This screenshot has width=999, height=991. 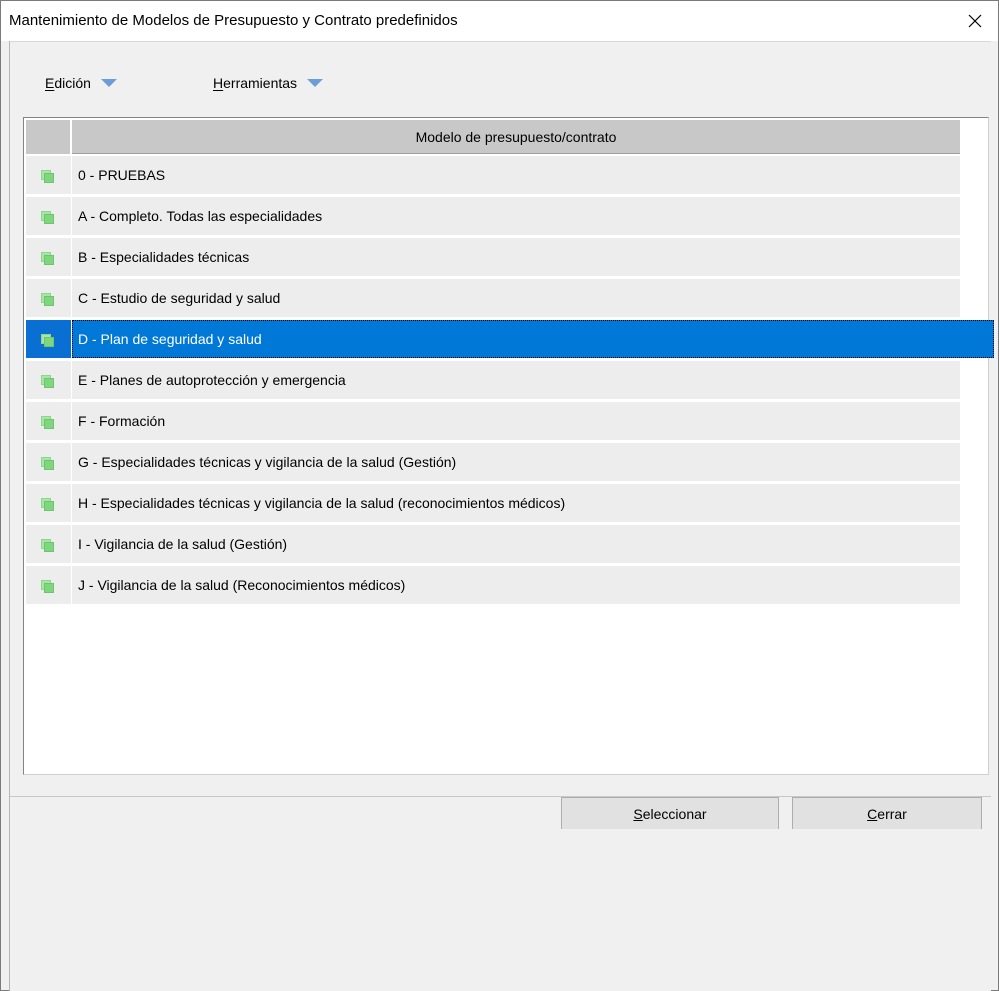 What do you see at coordinates (72, 83) in the screenshot?
I see `menu-edicion-label: dición` at bounding box center [72, 83].